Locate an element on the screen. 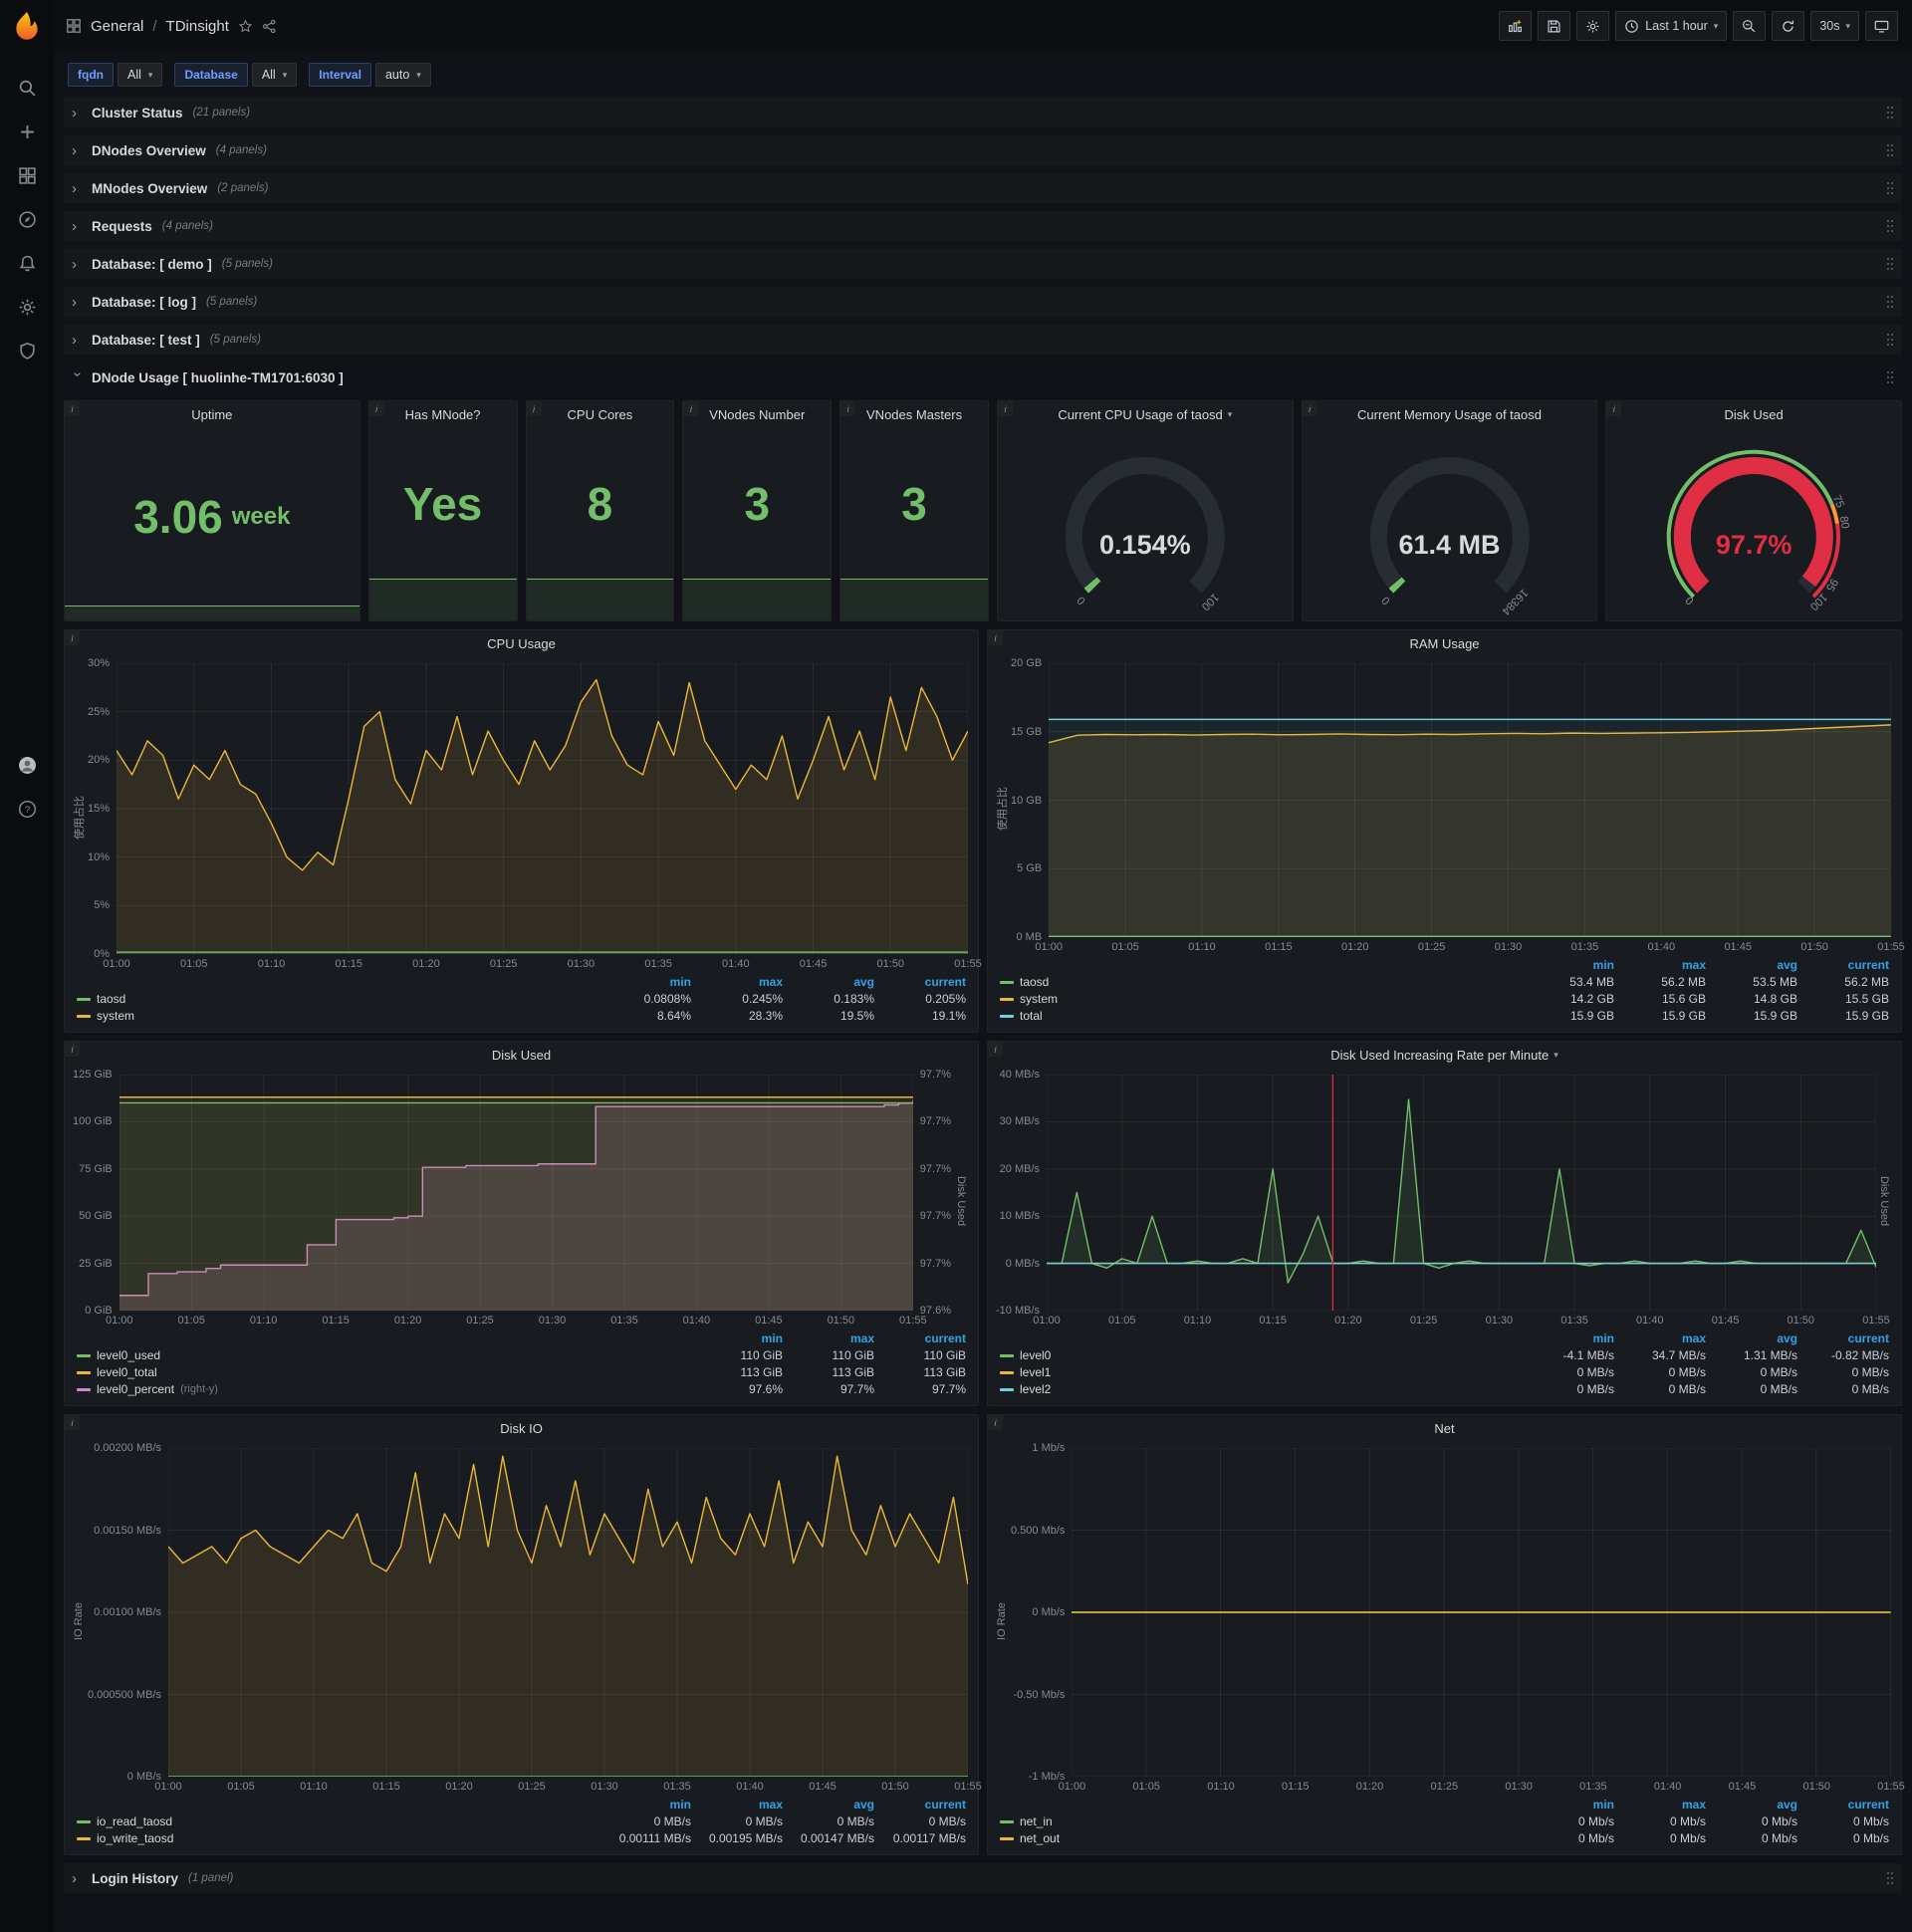  cycle-view-mode-button is located at coordinates (1881, 26).